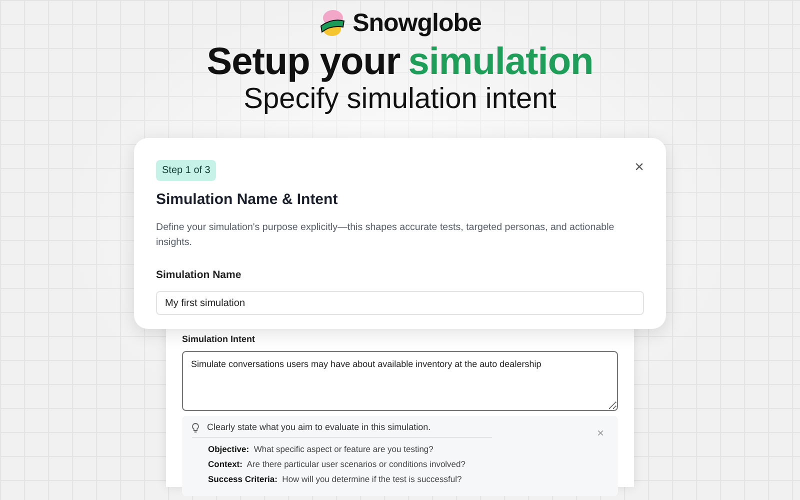  Describe the element at coordinates (247, 200) in the screenshot. I see `dialog-title: Simulation Name & Intent` at that location.